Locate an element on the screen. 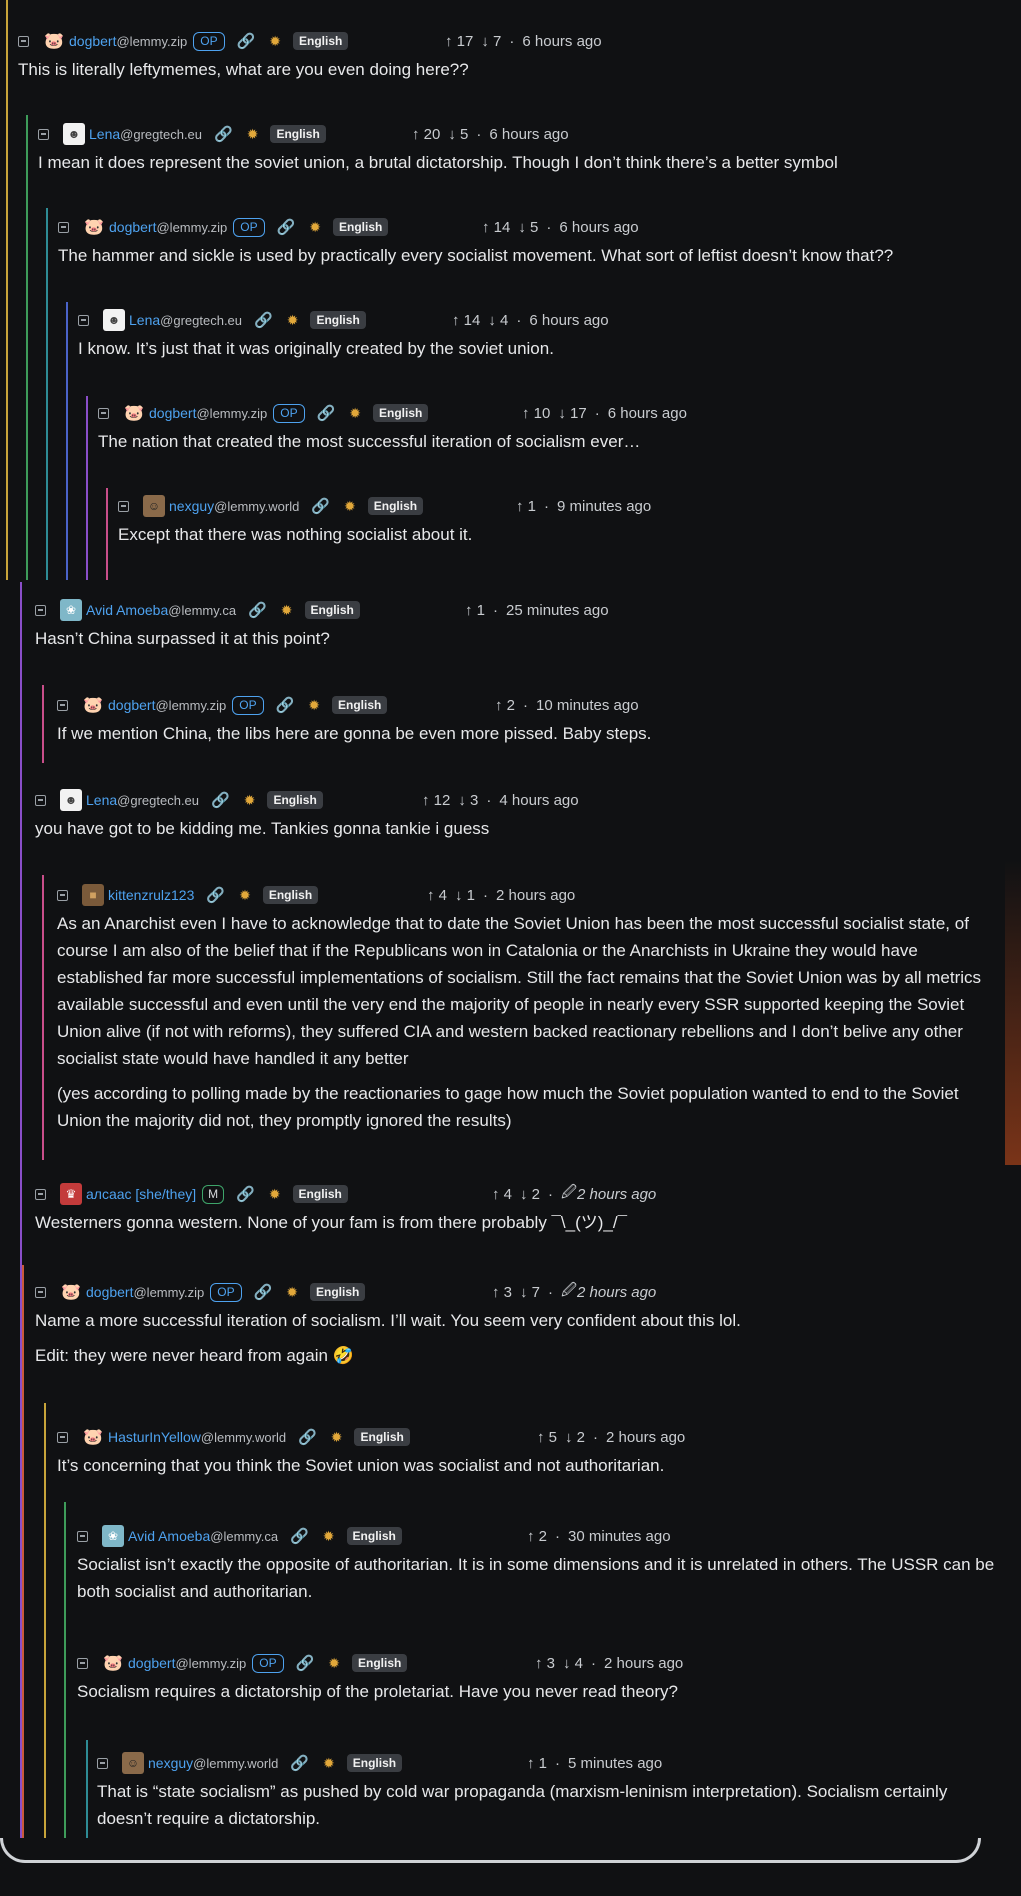  upvote-count: ↑ 4 is located at coordinates (437, 895).